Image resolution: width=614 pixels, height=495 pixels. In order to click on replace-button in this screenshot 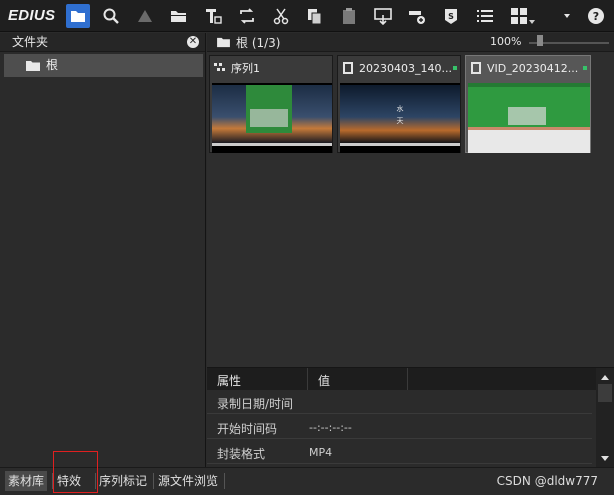, I will do `click(247, 16)`.